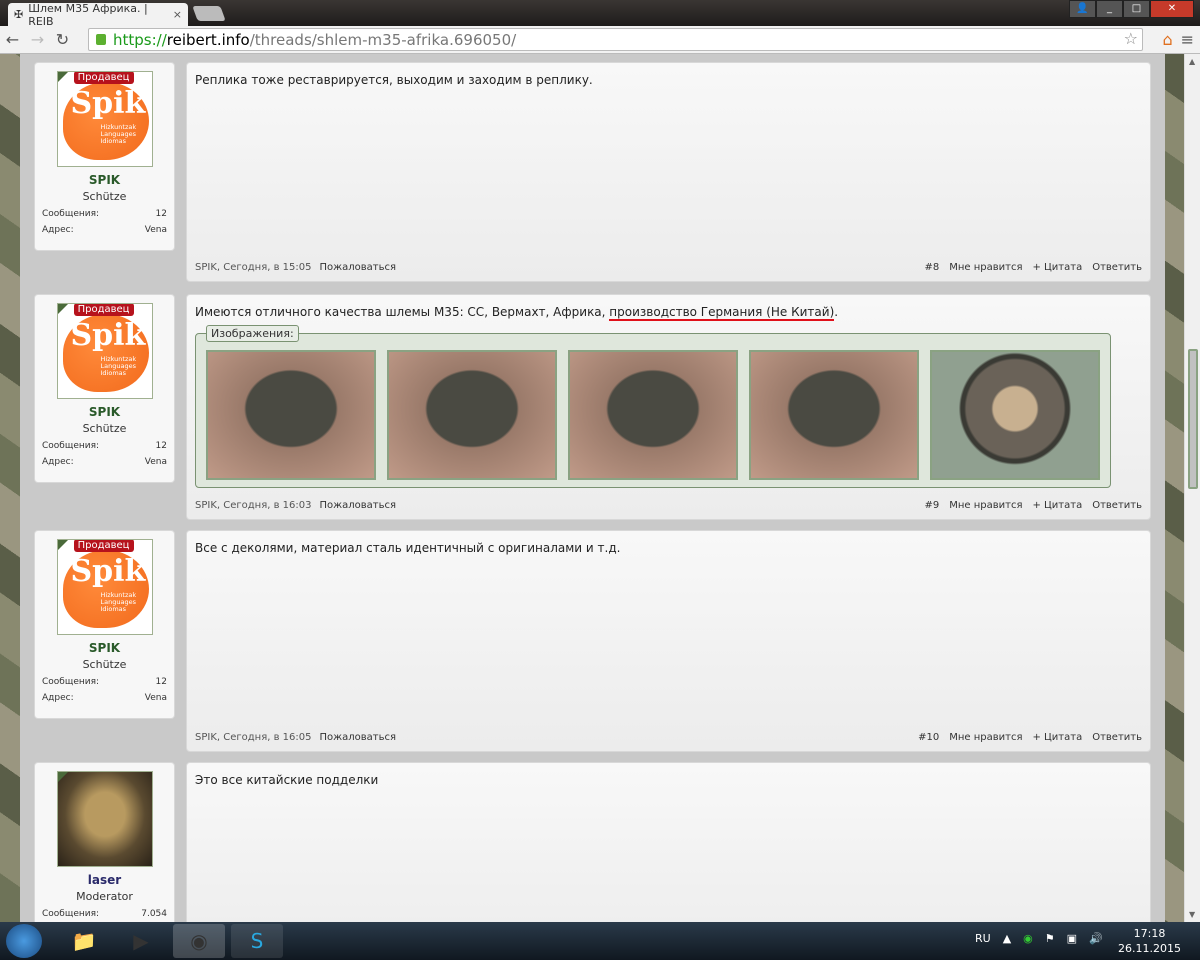  What do you see at coordinates (1007, 938) in the screenshot?
I see `show-hidden-icons: ▲` at bounding box center [1007, 938].